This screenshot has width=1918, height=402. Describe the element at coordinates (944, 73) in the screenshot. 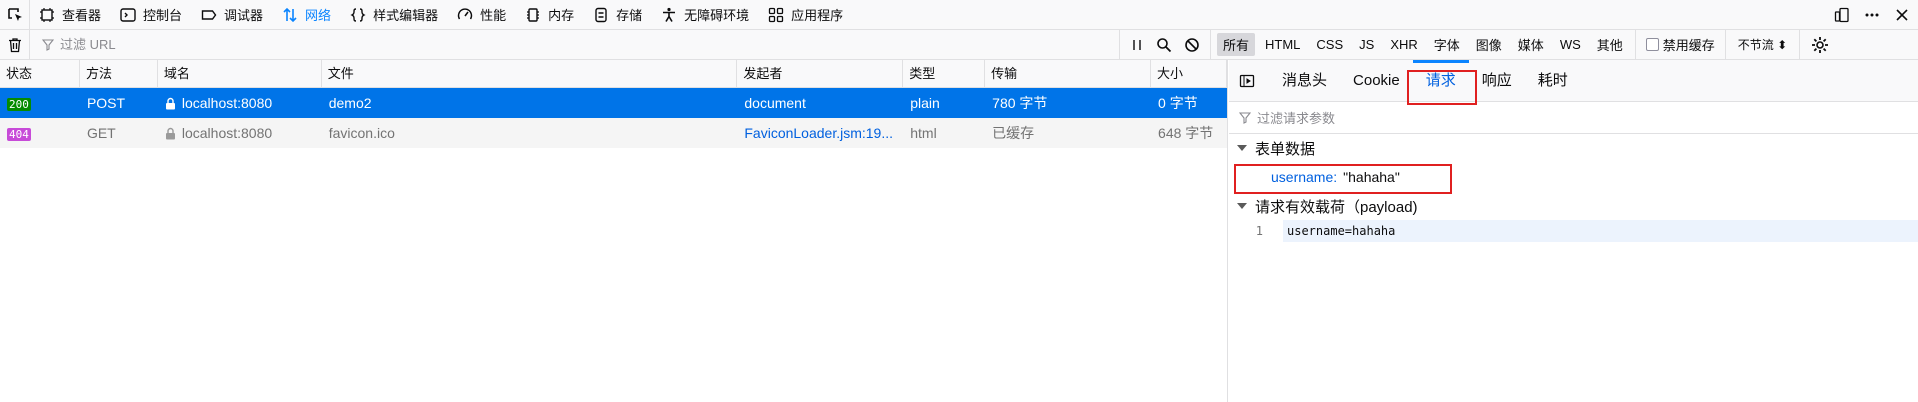

I see `column-type: 类型` at that location.